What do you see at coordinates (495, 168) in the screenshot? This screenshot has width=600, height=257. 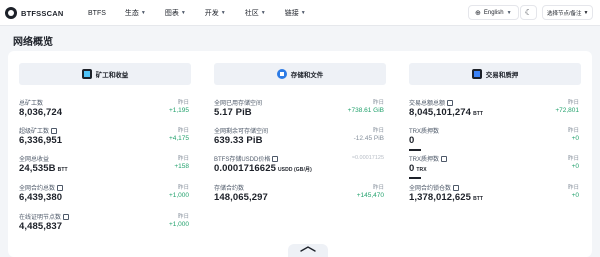 I see `metric-trx-staked-2: TRX质押数 0 TRX 昨日 +0` at bounding box center [495, 168].